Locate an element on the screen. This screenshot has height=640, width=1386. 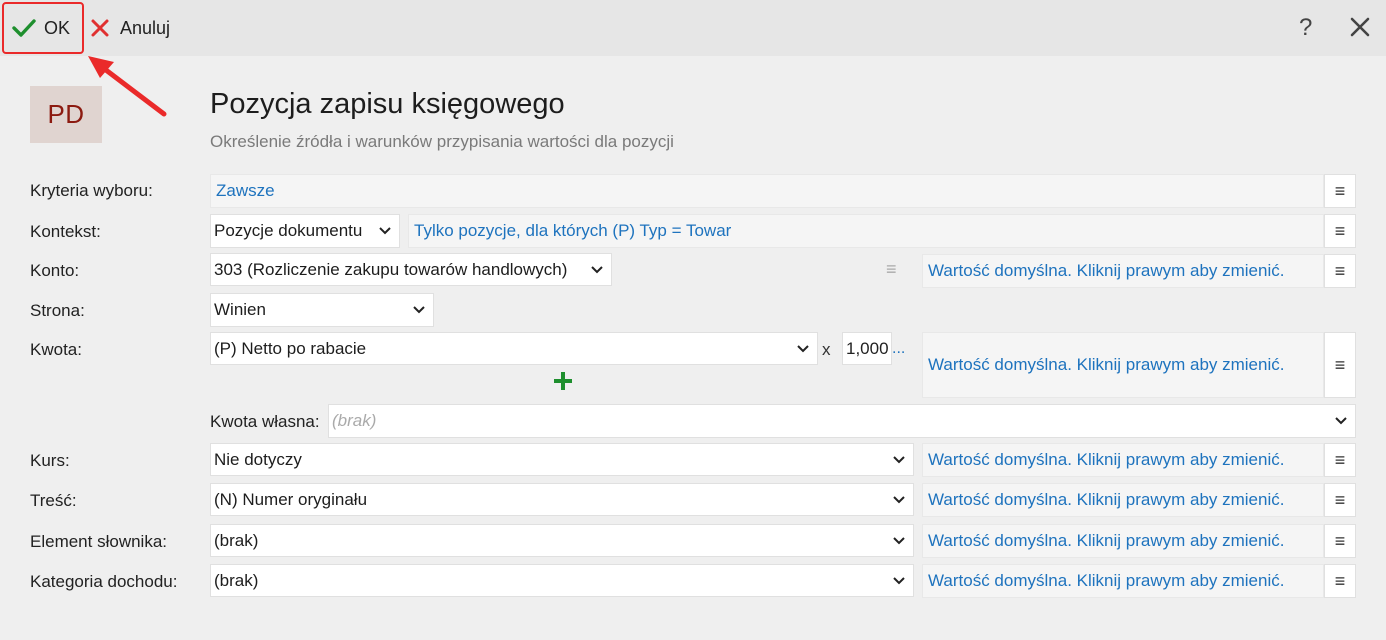
kwota-wlasna-select: (brak) is located at coordinates (842, 421).